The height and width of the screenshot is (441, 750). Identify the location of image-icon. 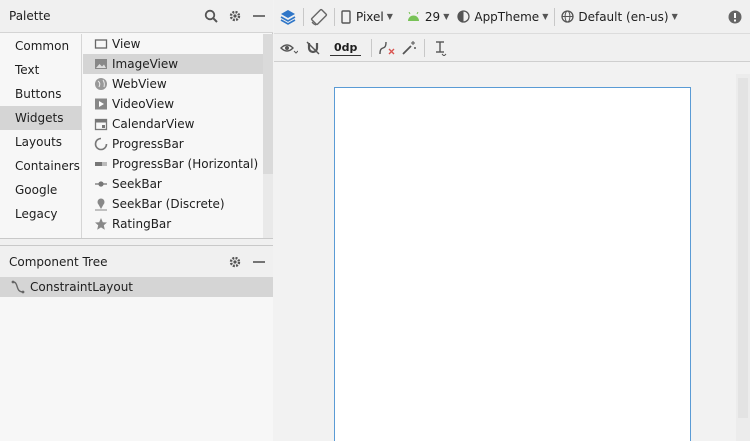
(101, 64).